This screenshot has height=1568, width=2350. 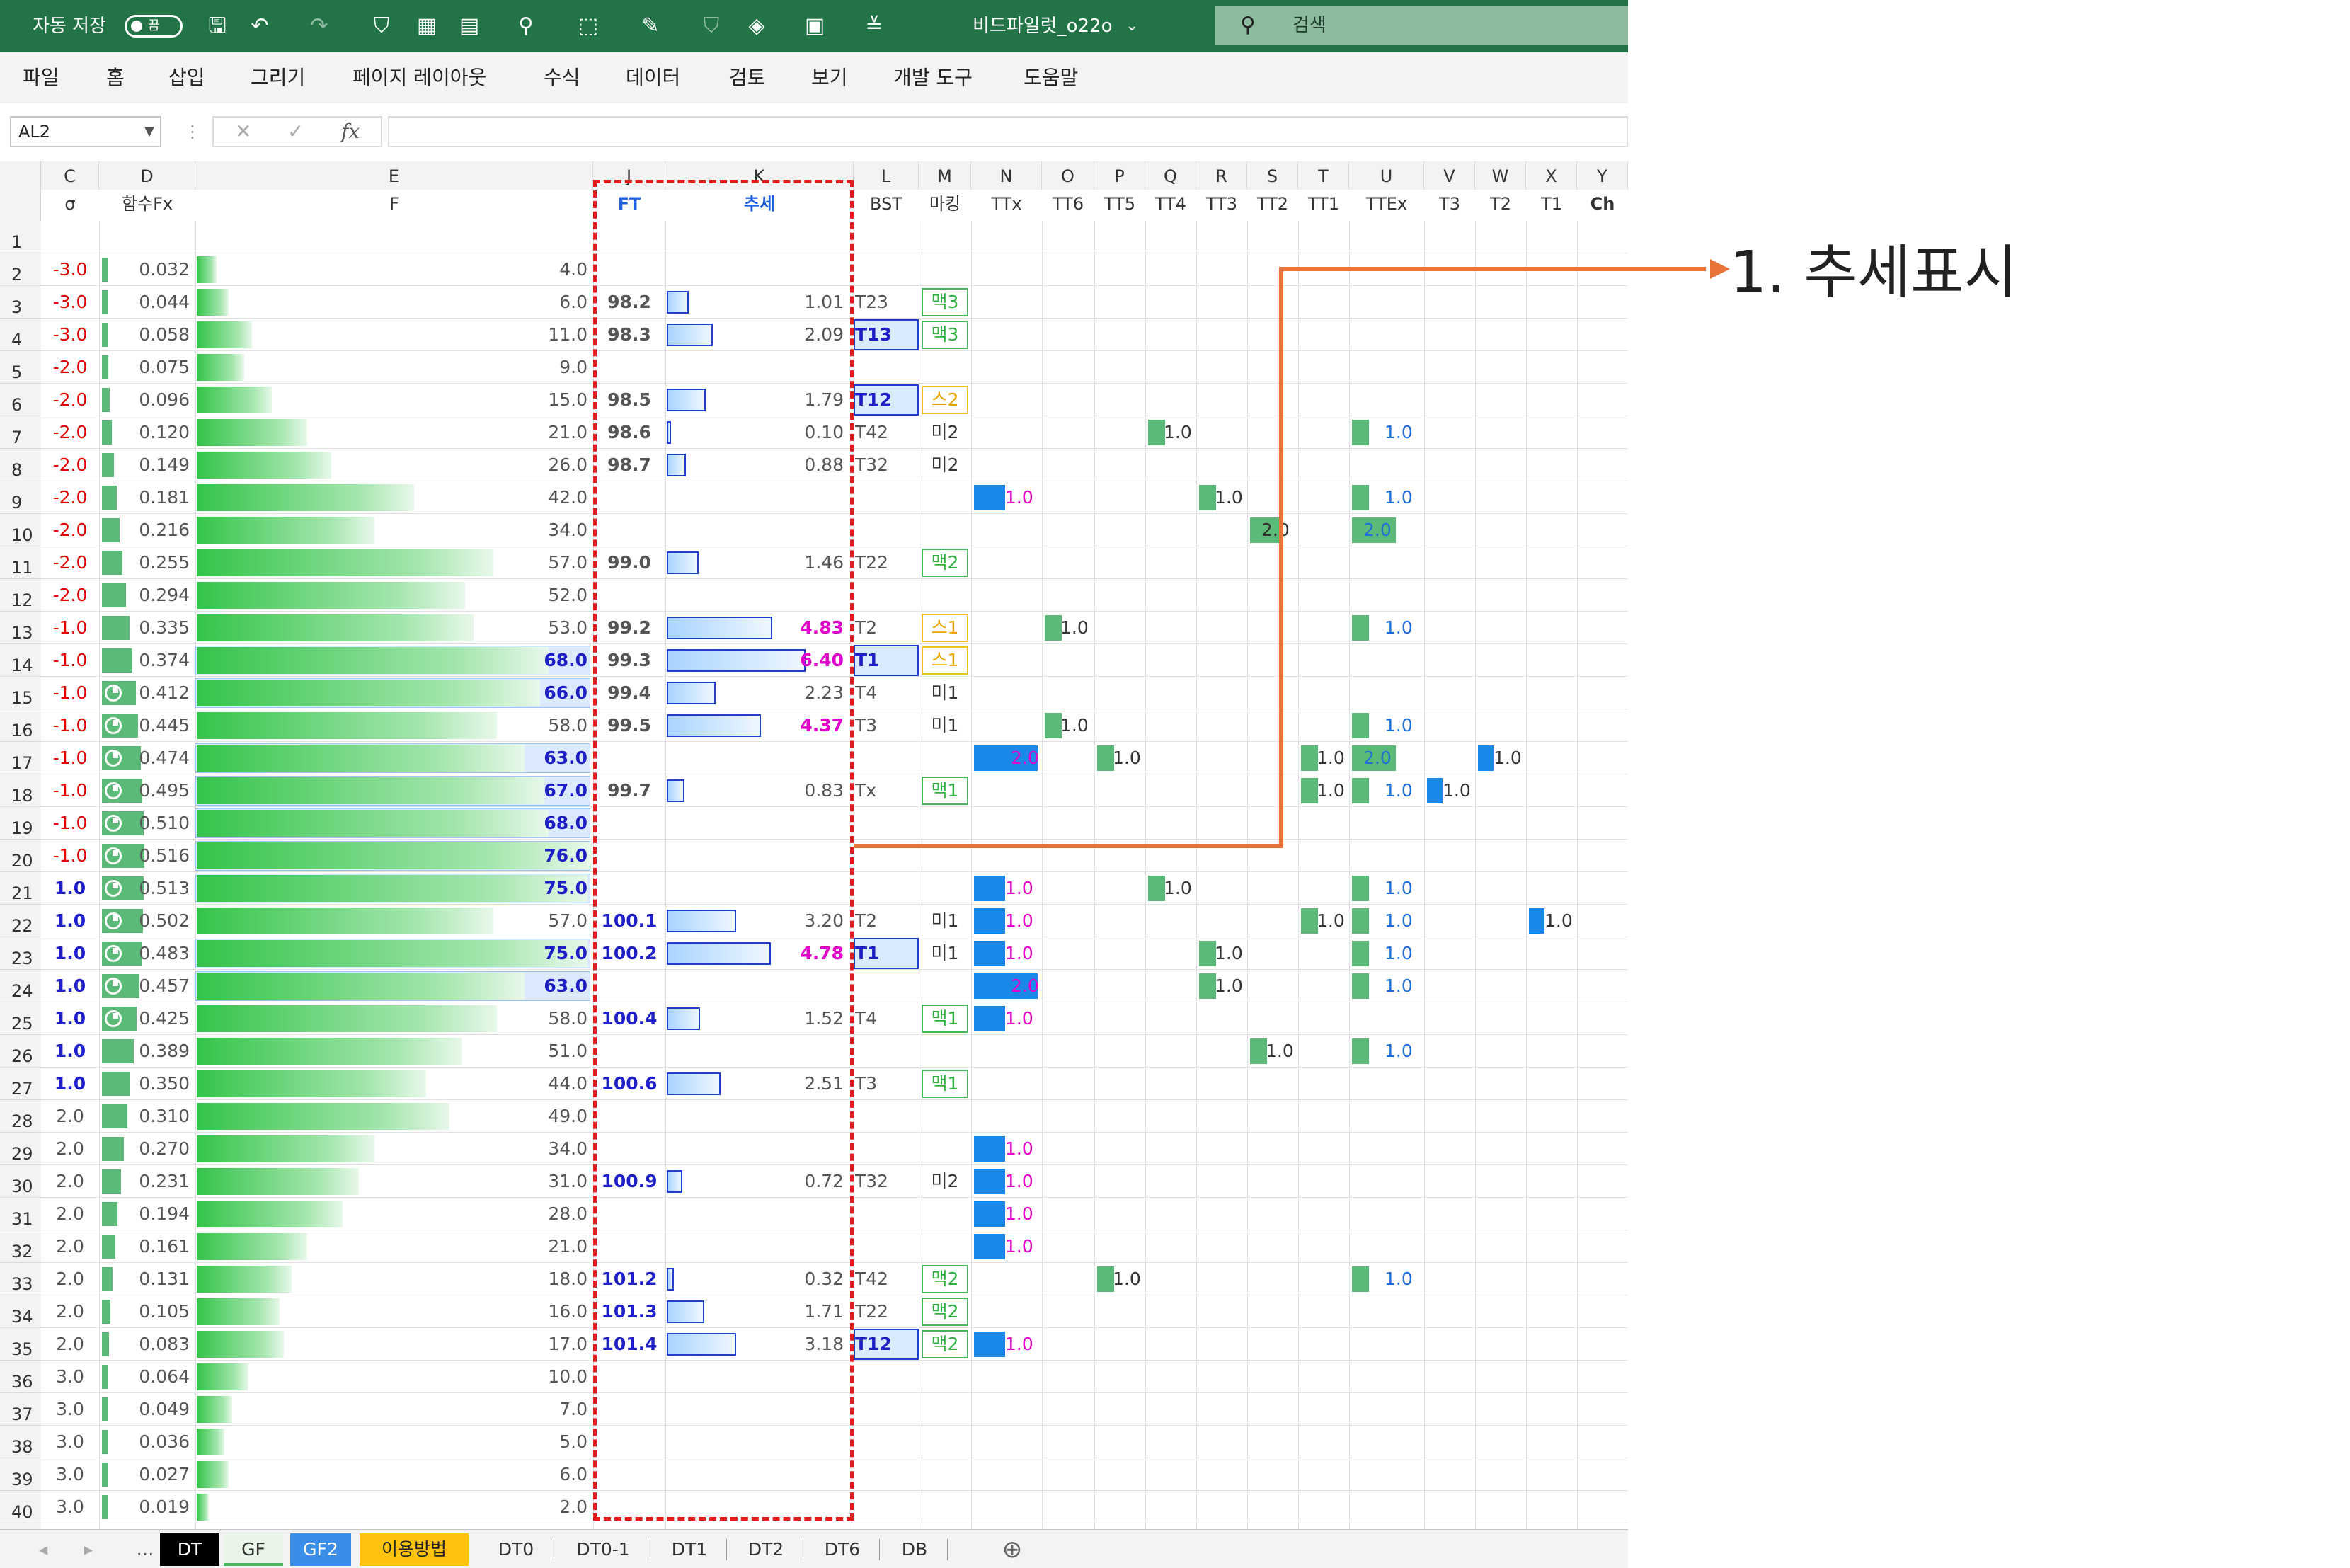 What do you see at coordinates (144, 1474) in the screenshot?
I see `fx-cell: 0.027` at bounding box center [144, 1474].